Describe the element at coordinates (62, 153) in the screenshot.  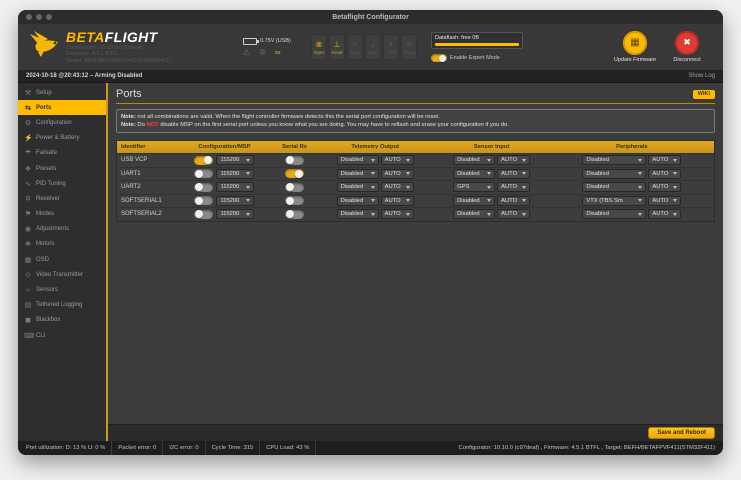
I see `sidebar-item-failsafe: ☂ Failsafe` at that location.